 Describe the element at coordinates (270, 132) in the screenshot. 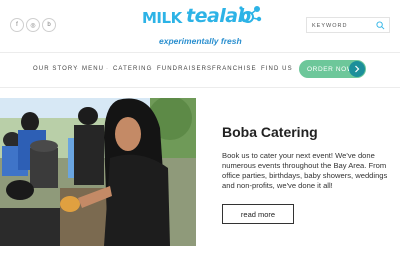

I see `page-title: Boba Catering` at that location.